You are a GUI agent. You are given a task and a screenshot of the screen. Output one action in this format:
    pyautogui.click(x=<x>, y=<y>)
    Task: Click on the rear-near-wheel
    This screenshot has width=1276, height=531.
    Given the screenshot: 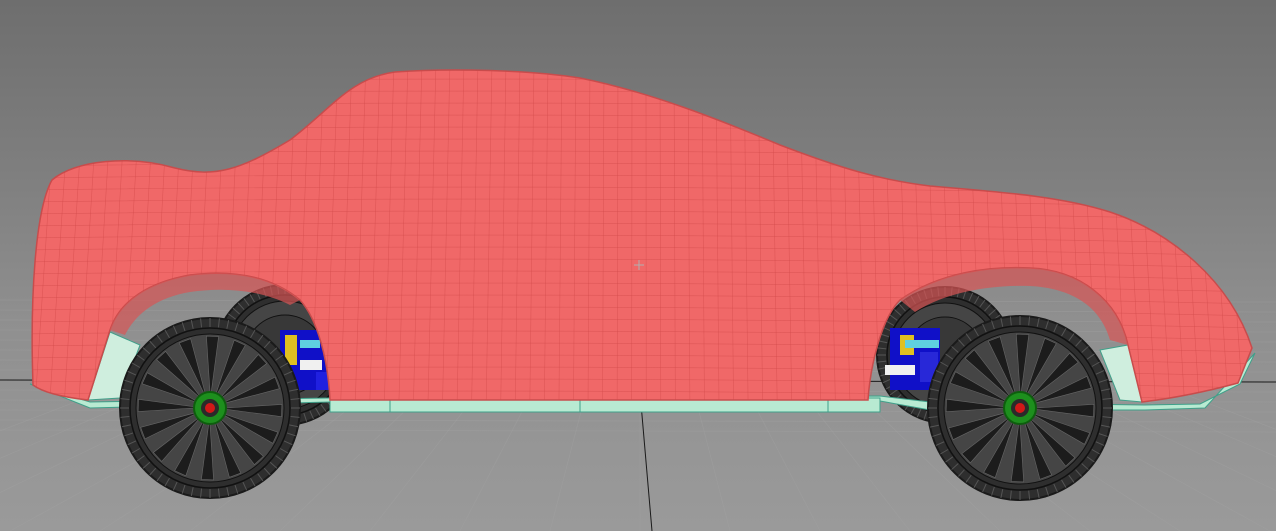 What is the action you would take?
    pyautogui.click(x=210, y=408)
    